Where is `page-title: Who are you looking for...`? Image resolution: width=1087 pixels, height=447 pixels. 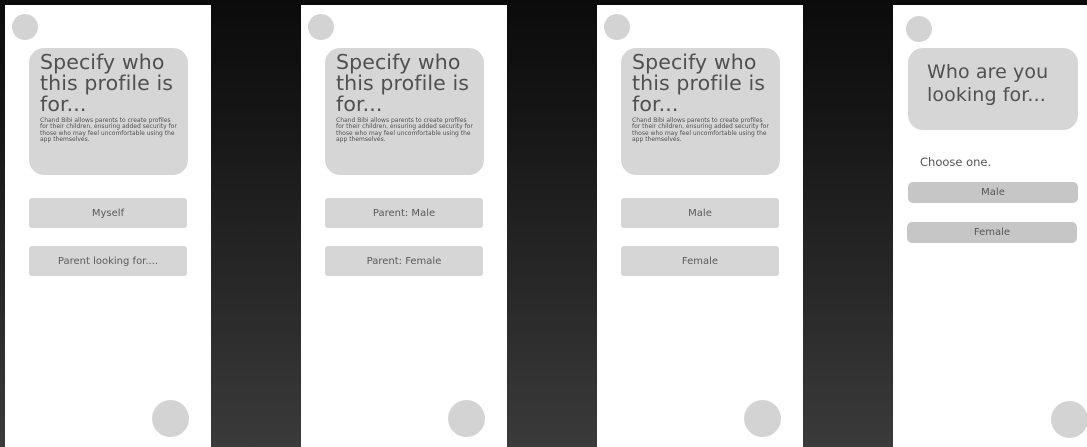 page-title: Who are you looking for... is located at coordinates (988, 83).